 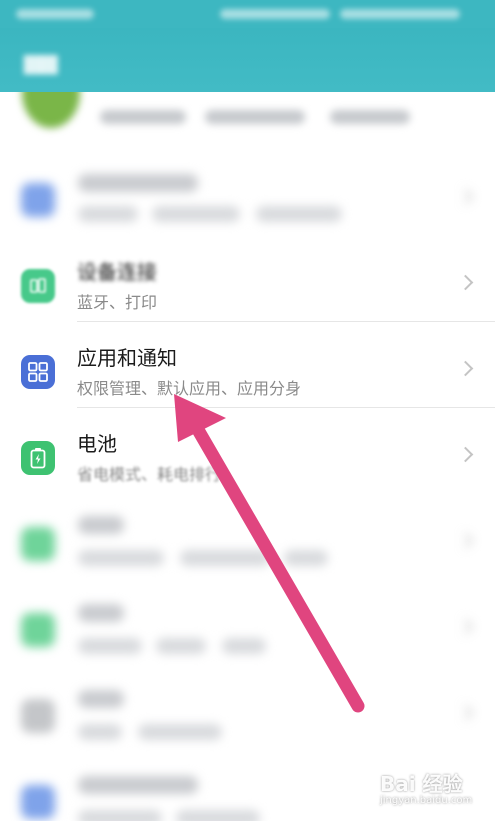 What do you see at coordinates (97, 444) in the screenshot?
I see `settings-item-title: 电池` at bounding box center [97, 444].